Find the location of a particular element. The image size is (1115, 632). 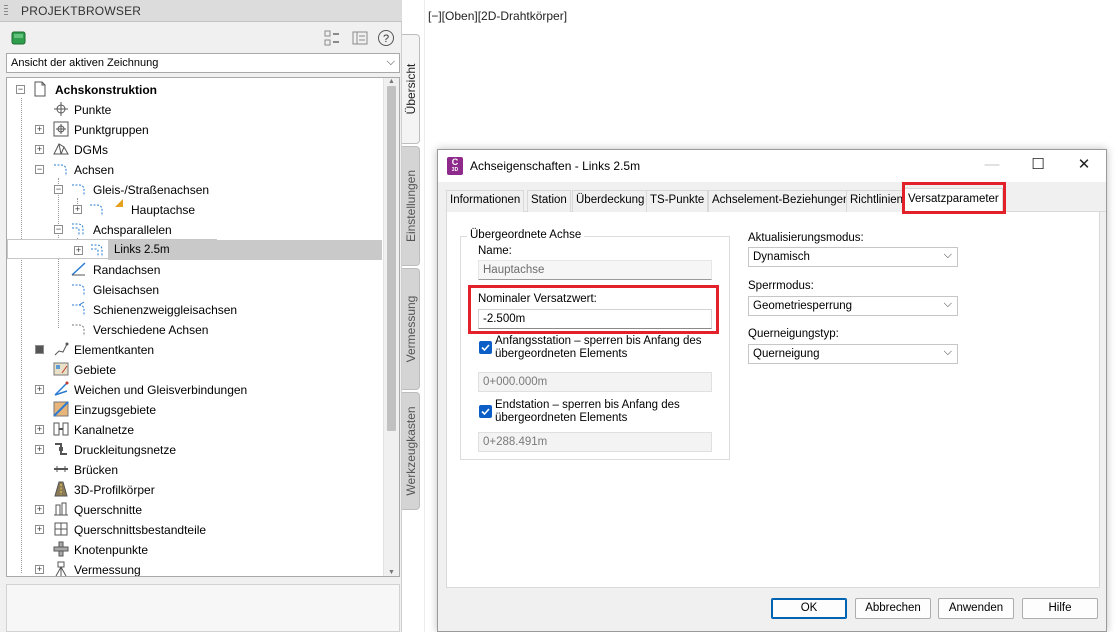

tree-item-weichen: + Weichen und Gleisverbindungen is located at coordinates (194, 389).